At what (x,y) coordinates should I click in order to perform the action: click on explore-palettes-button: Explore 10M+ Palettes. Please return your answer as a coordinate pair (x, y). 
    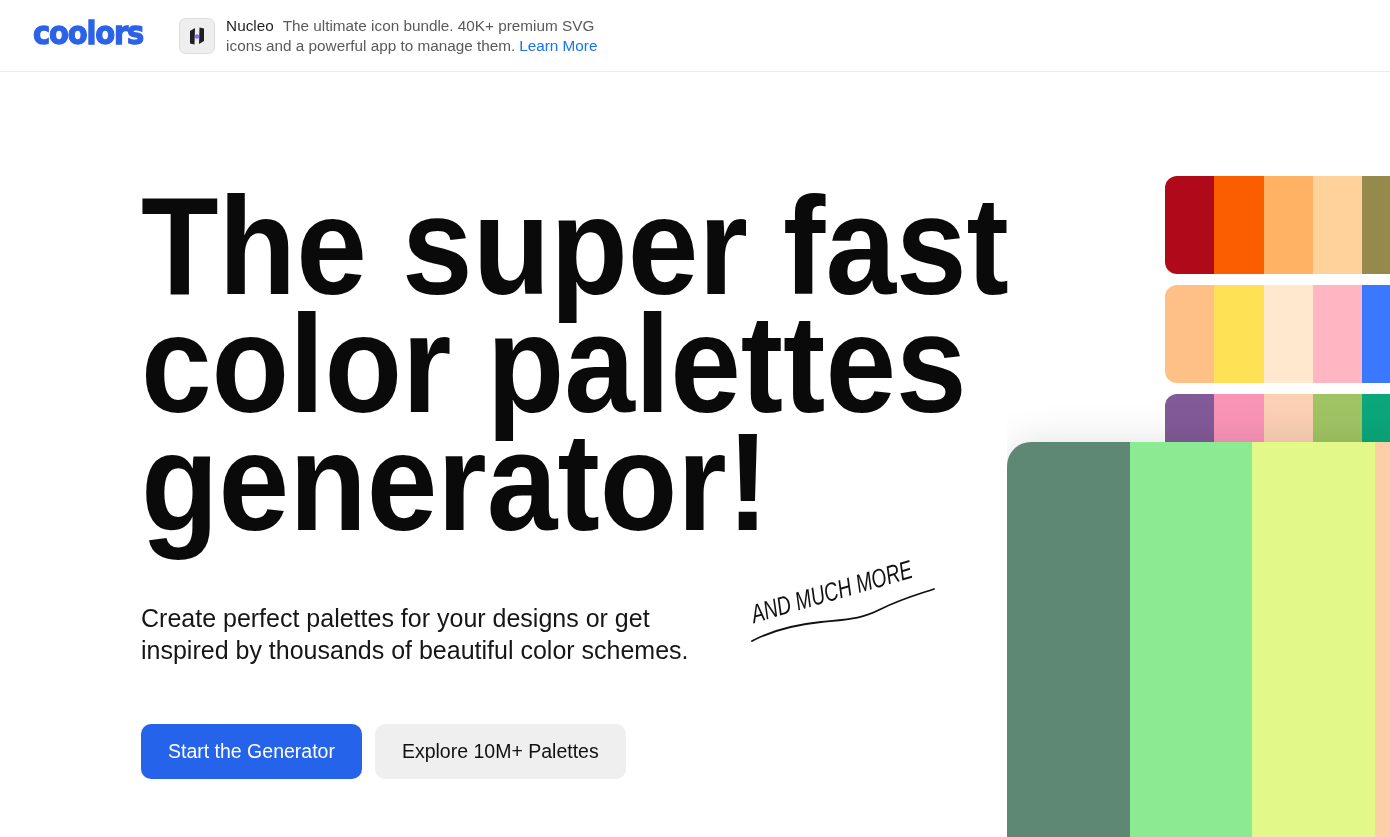
    Looking at the image, I should click on (500, 751).